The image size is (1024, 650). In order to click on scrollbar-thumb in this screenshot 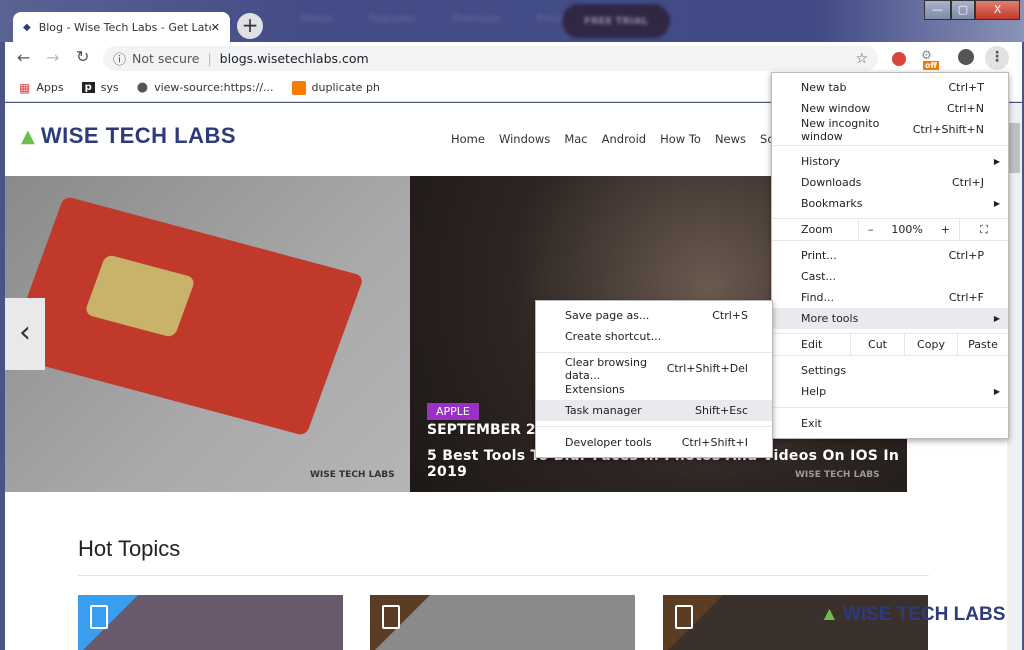, I will do `click(1014, 148)`.